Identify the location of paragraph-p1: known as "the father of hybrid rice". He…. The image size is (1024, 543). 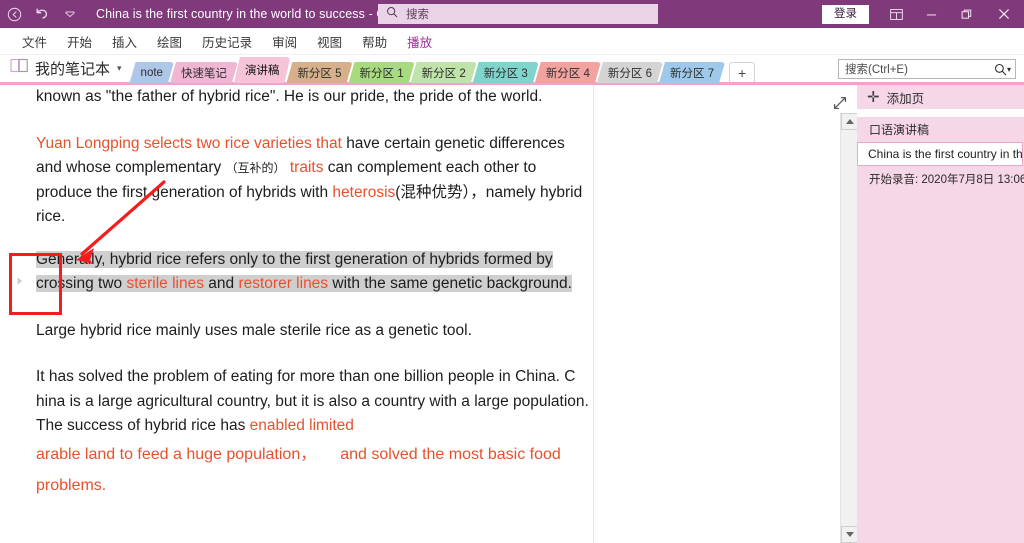
(314, 97).